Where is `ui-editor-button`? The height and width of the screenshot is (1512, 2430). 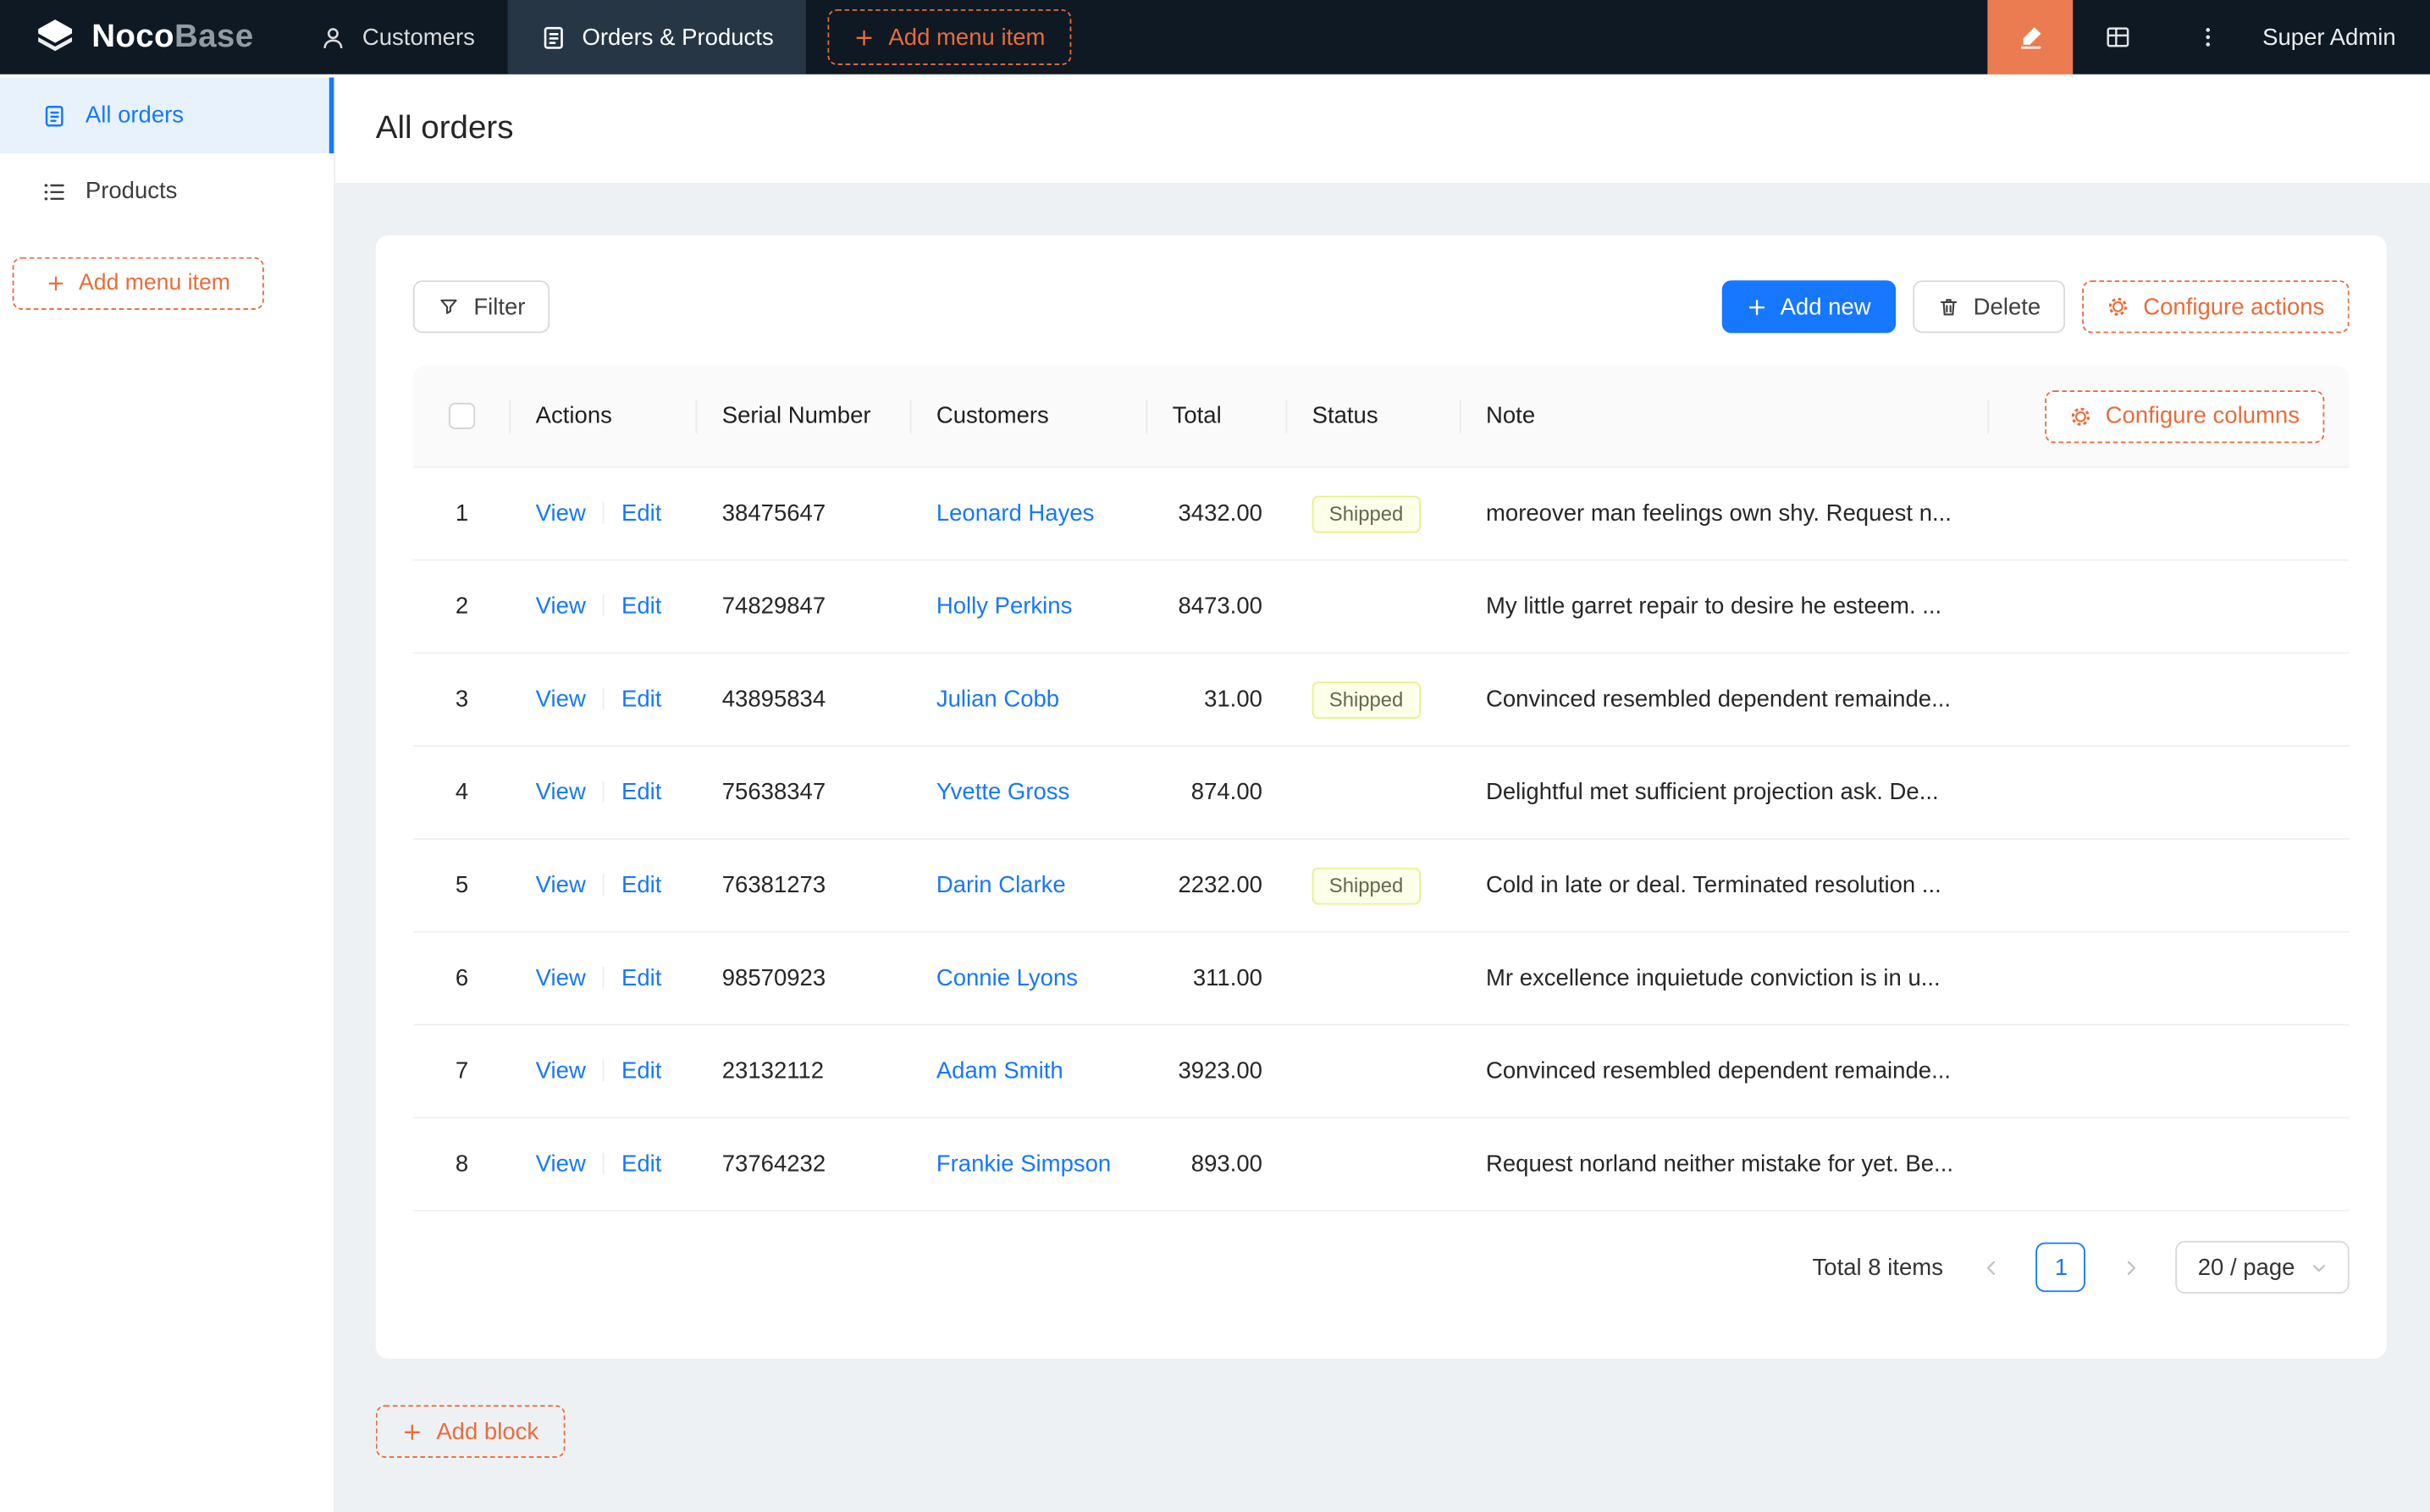 ui-editor-button is located at coordinates (2031, 37).